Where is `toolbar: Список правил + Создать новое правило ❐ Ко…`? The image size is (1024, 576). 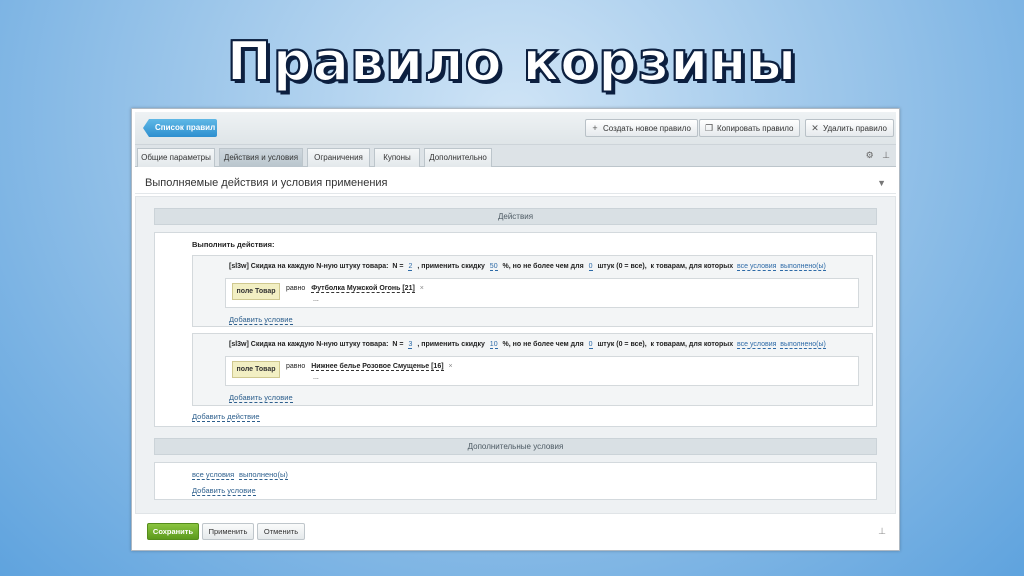
toolbar: Список правил + Создать новое правило ❐ Ко… is located at coordinates (515, 128).